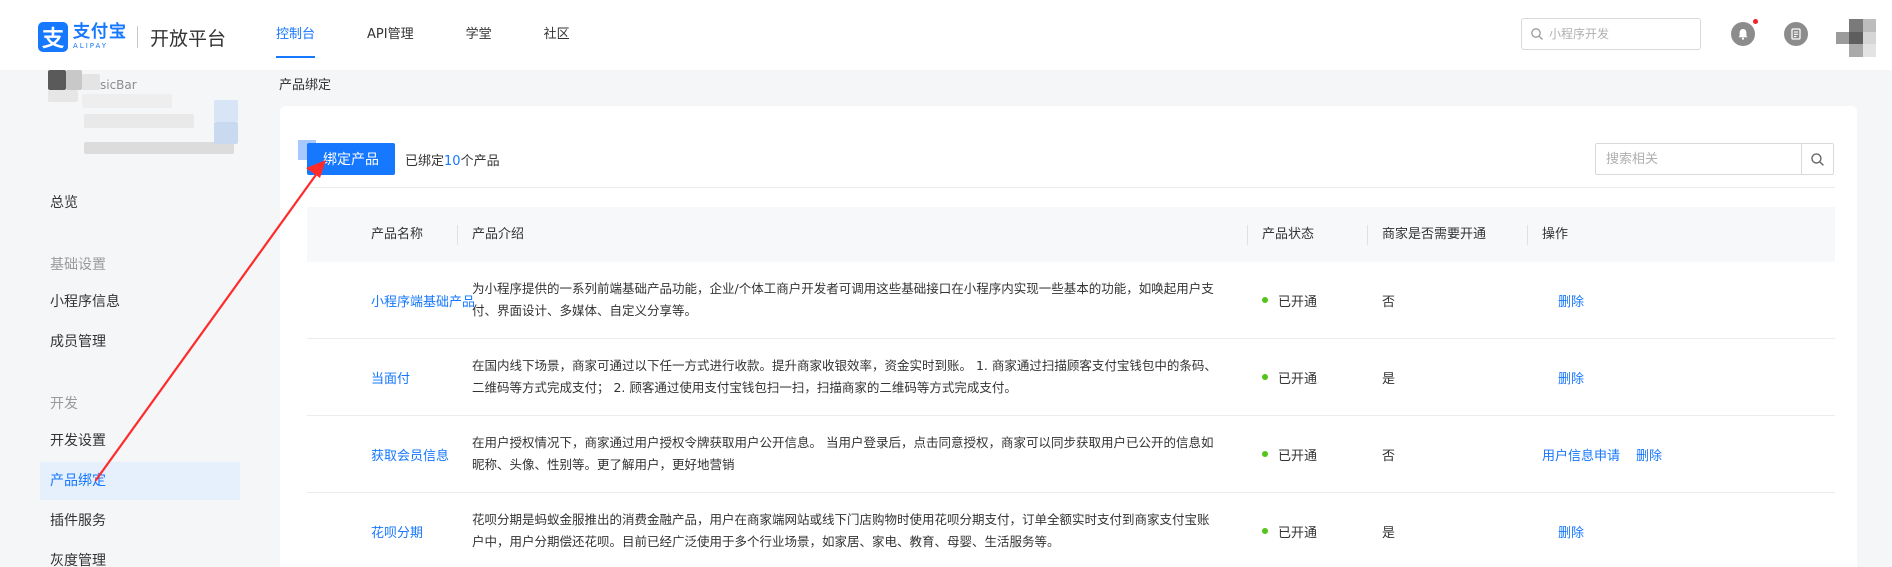  I want to click on product-search-input, so click(1698, 159).